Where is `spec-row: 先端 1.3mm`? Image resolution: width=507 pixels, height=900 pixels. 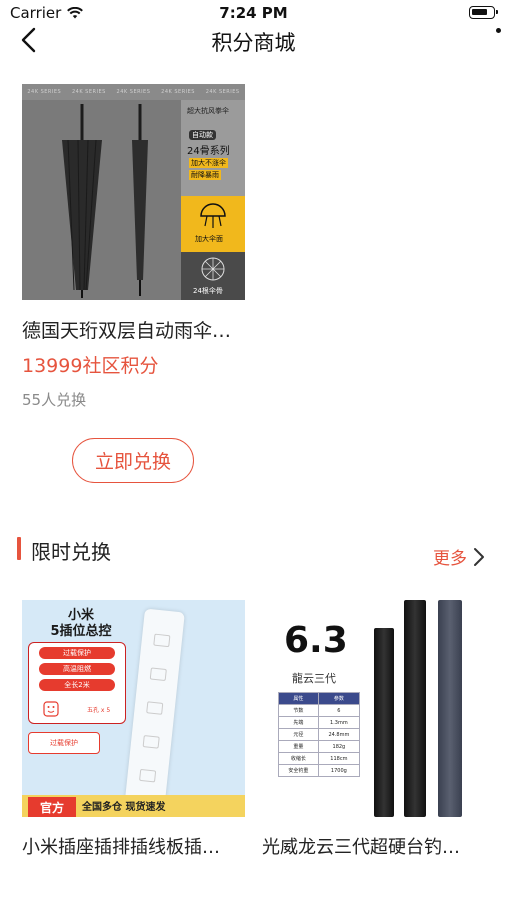
spec-row: 先端 1.3mm is located at coordinates (319, 722).